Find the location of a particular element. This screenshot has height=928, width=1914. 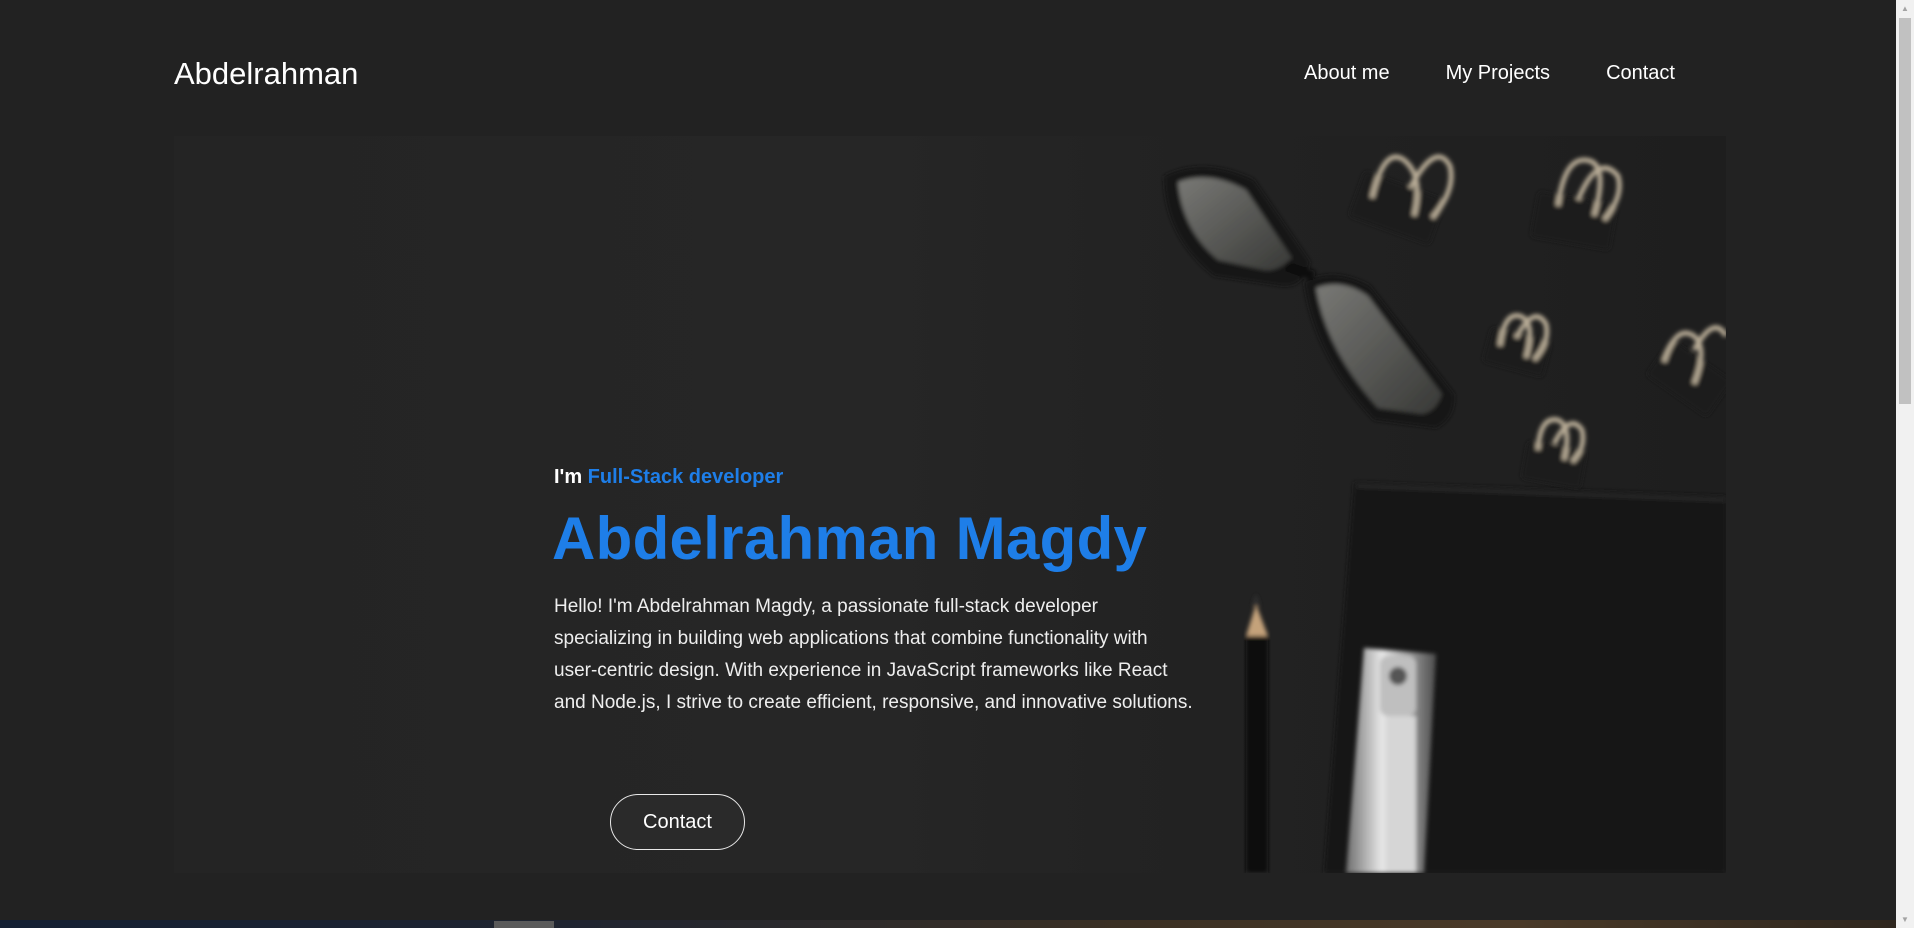

nav-link-contact: Contact is located at coordinates (1640, 73).